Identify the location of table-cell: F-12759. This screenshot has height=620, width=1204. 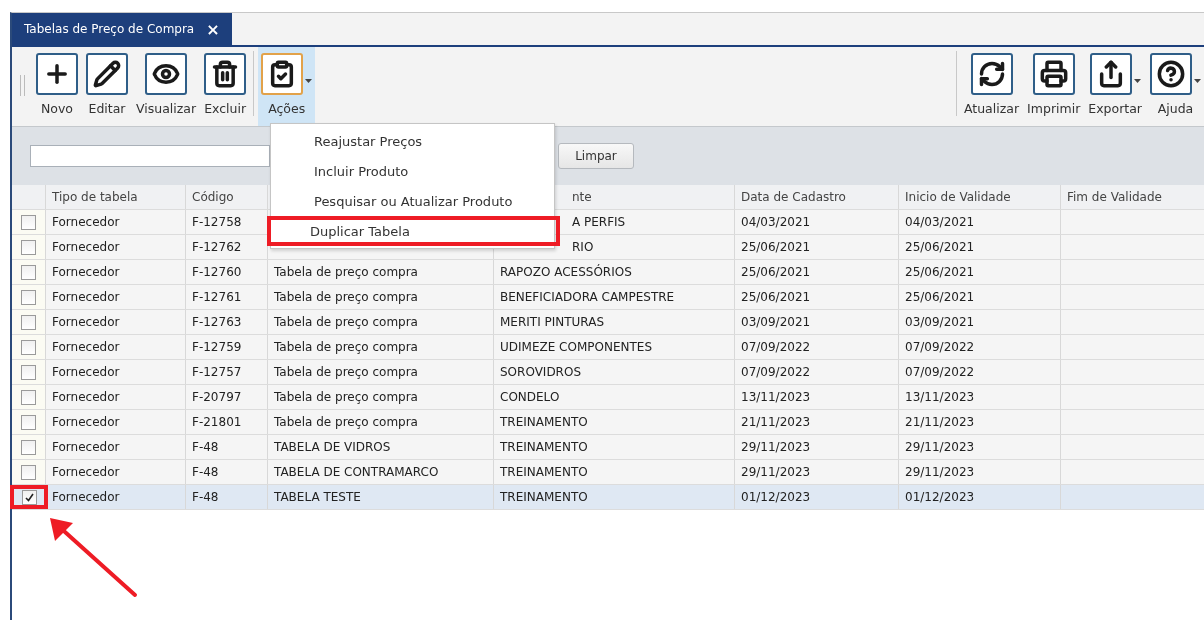
(227, 347).